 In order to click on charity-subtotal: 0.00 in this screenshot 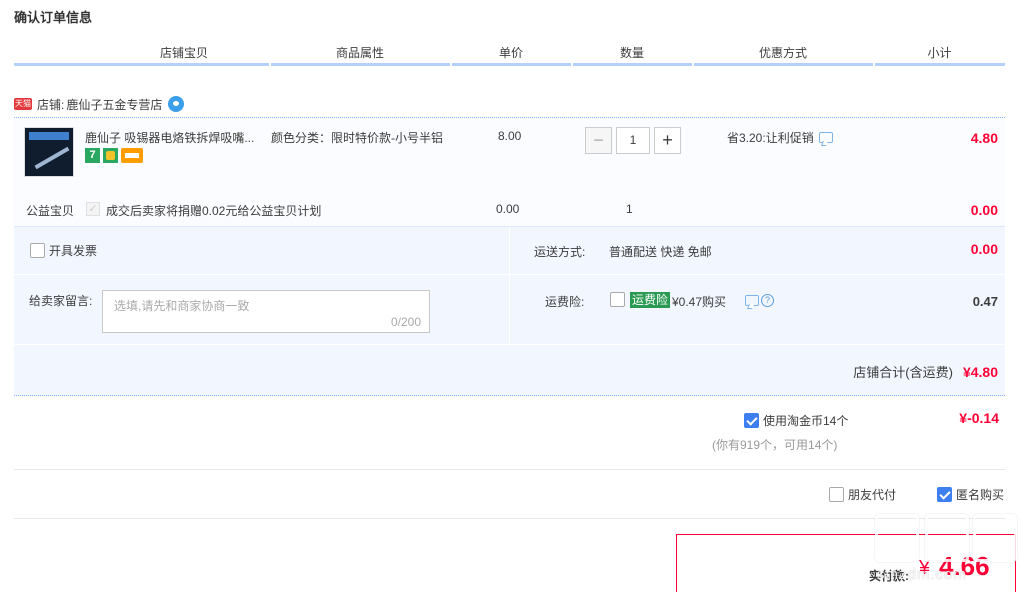, I will do `click(984, 210)`.